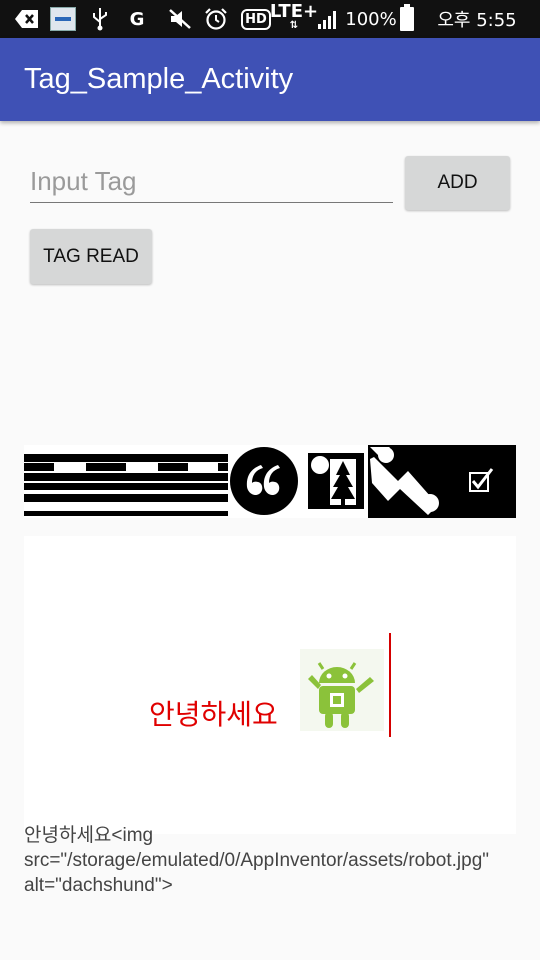 The width and height of the screenshot is (540, 960). What do you see at coordinates (342, 690) in the screenshot?
I see `robot-image` at bounding box center [342, 690].